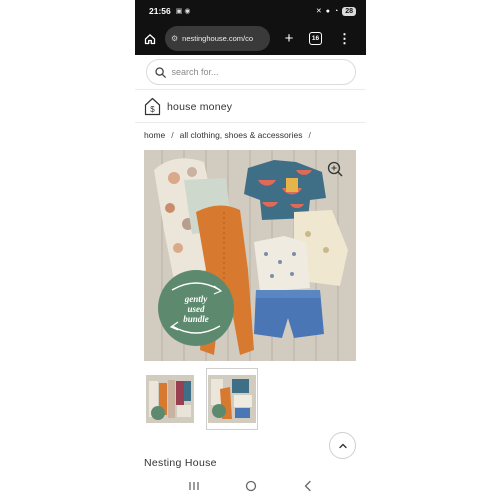 The image size is (500, 500). Describe the element at coordinates (315, 38) in the screenshot. I see `tab-switcher-icon: 16` at that location.